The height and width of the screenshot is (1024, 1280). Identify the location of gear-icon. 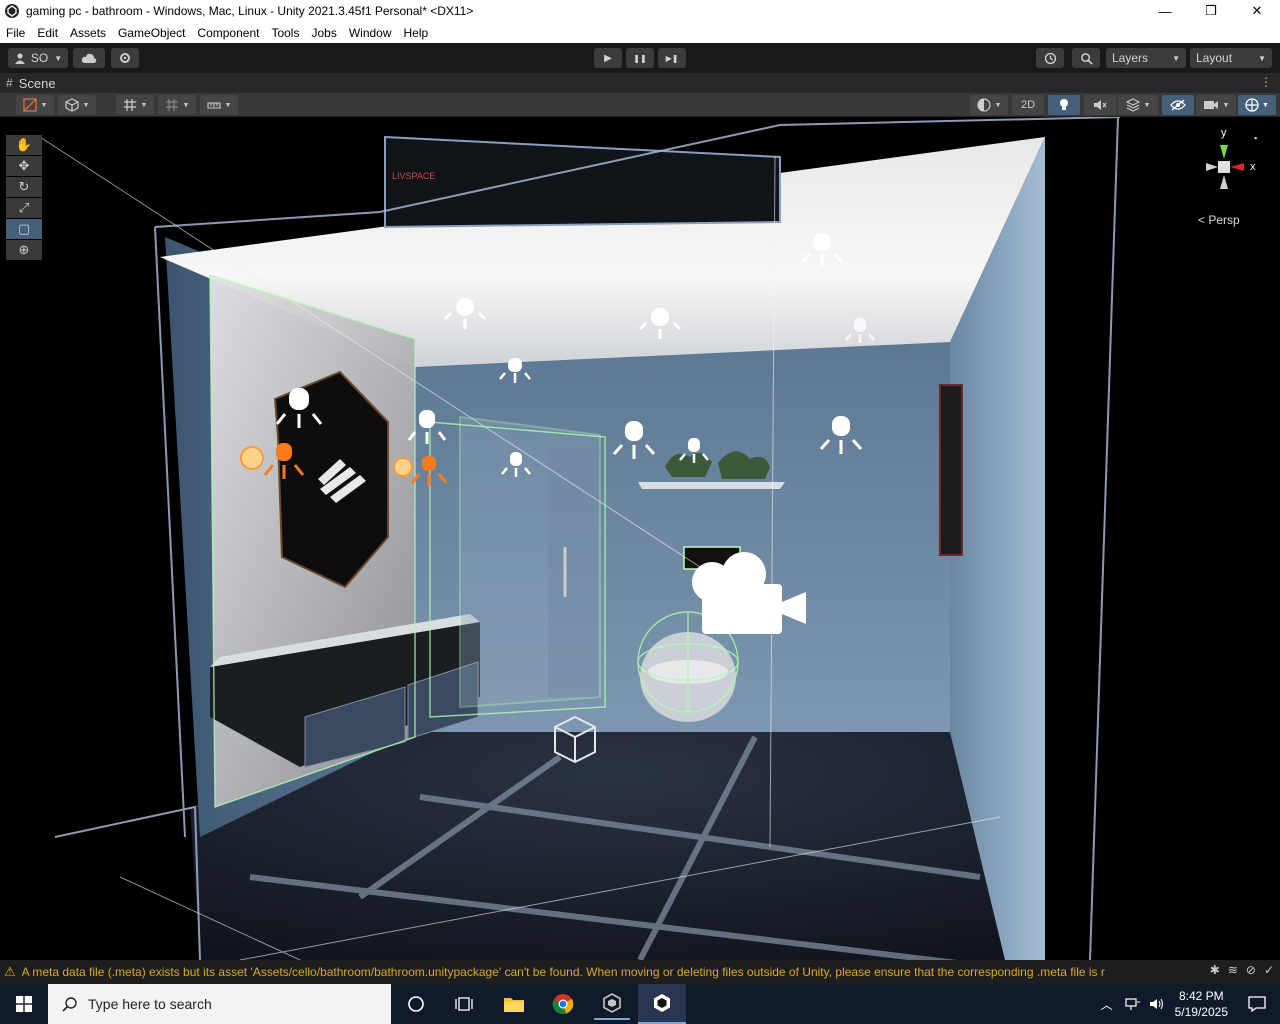
(125, 58).